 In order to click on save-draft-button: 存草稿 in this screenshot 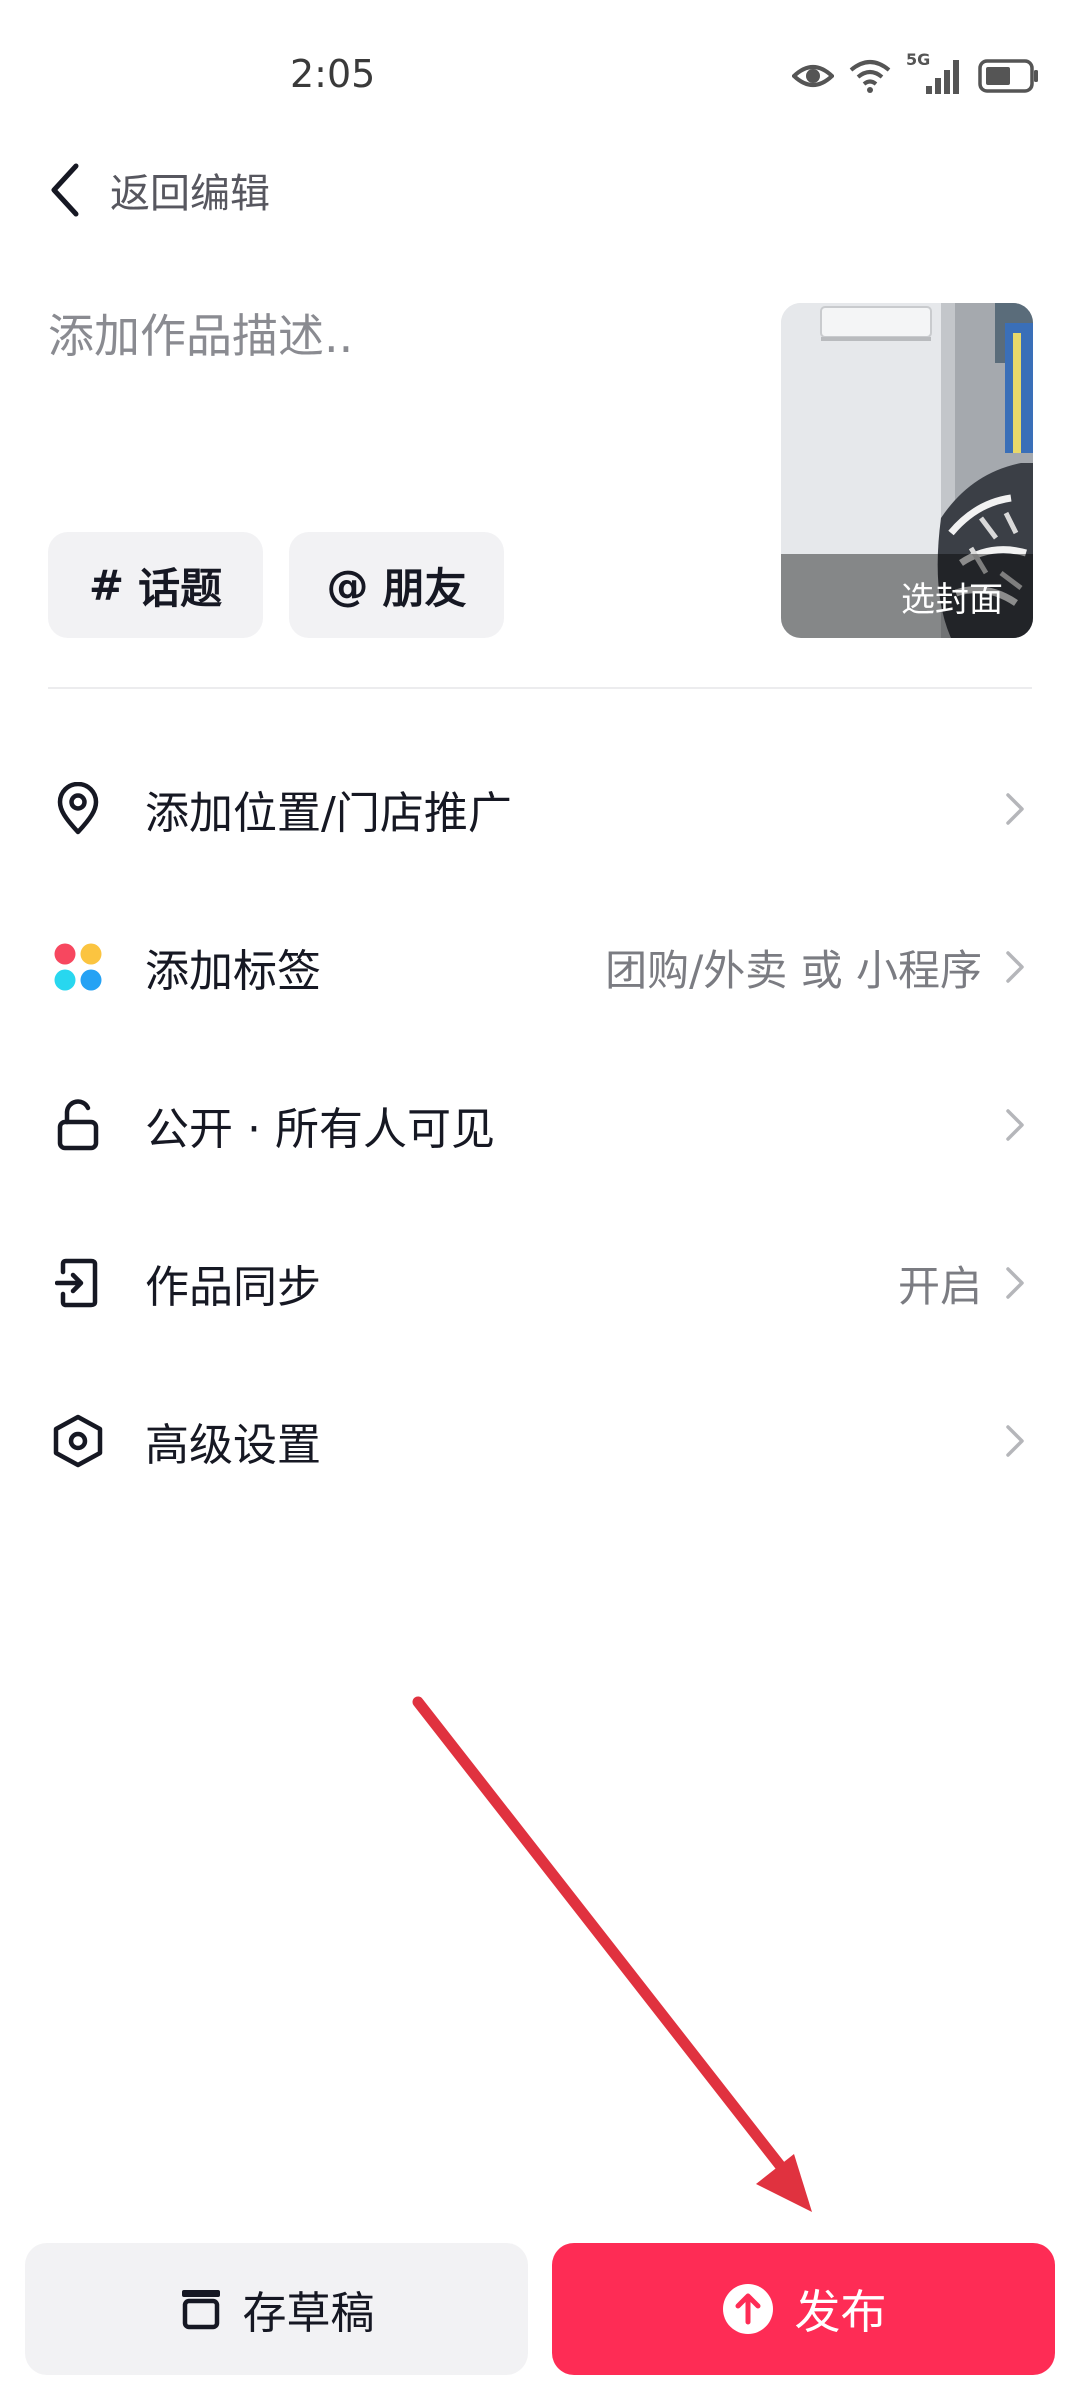, I will do `click(276, 2309)`.